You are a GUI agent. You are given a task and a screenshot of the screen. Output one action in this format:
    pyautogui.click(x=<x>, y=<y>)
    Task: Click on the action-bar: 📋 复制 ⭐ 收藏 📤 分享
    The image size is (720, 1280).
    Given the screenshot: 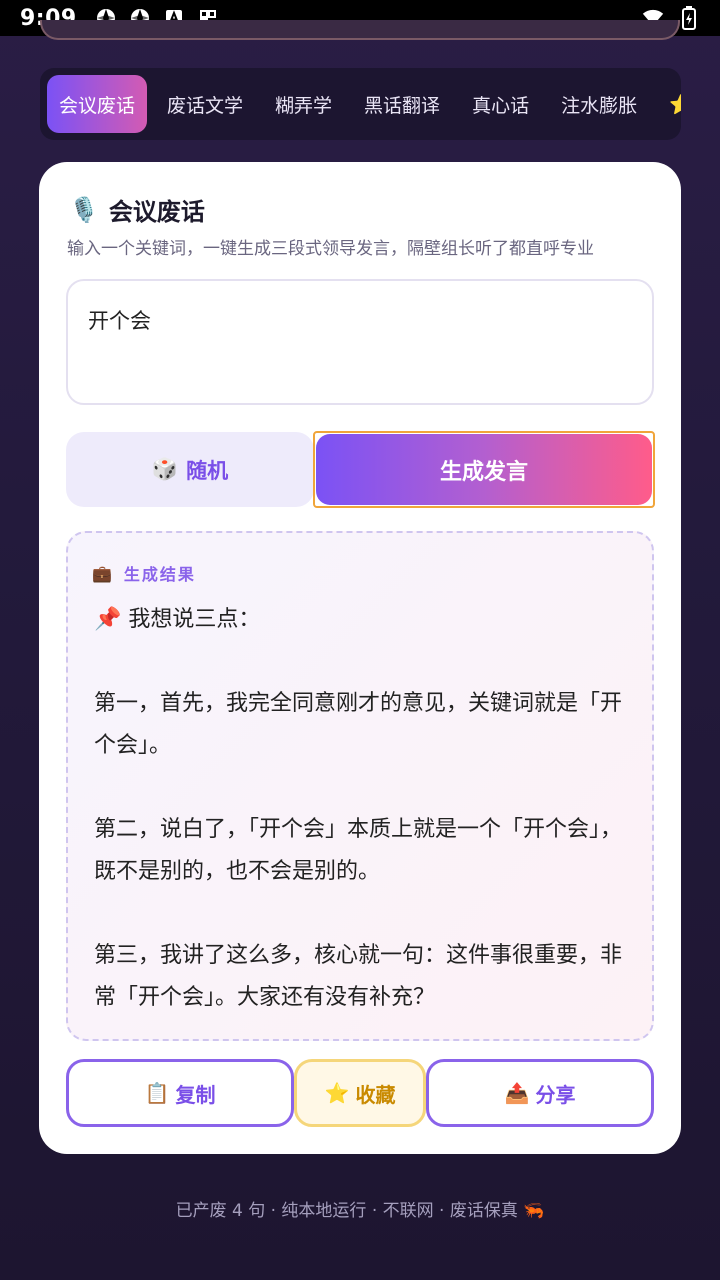 What is the action you would take?
    pyautogui.click(x=360, y=1094)
    